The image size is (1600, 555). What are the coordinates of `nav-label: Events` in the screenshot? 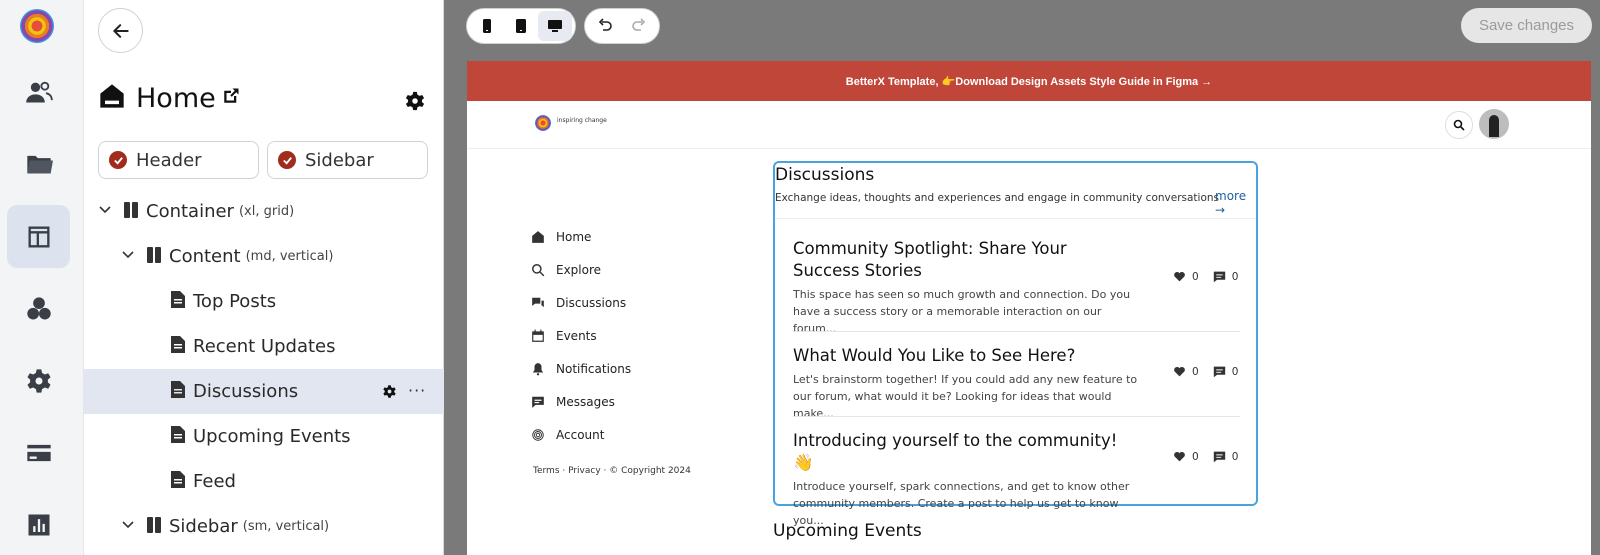 It's located at (576, 336).